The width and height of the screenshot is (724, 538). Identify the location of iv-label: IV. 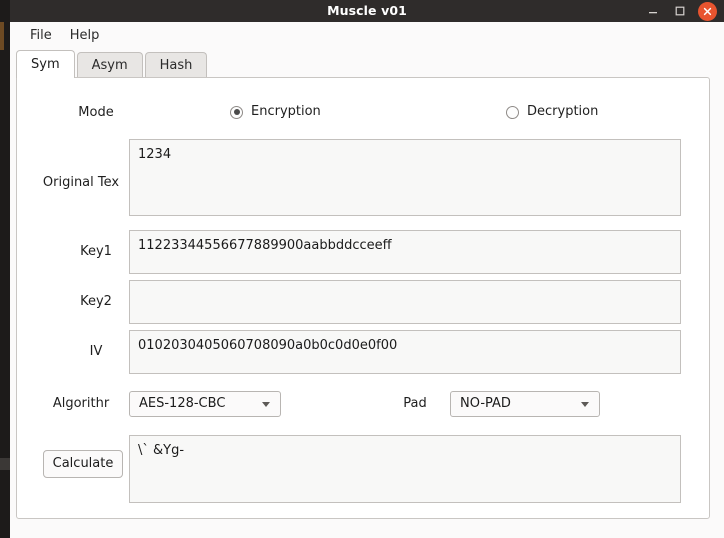
(96, 351).